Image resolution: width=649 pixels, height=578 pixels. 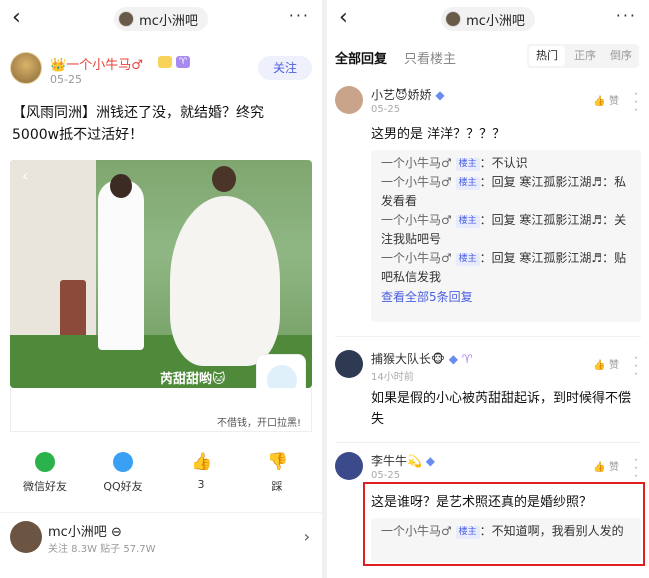 I want to click on comment-tabs: 全部回复 只看楼主 热门 正序 倒序, so click(x=488, y=57).